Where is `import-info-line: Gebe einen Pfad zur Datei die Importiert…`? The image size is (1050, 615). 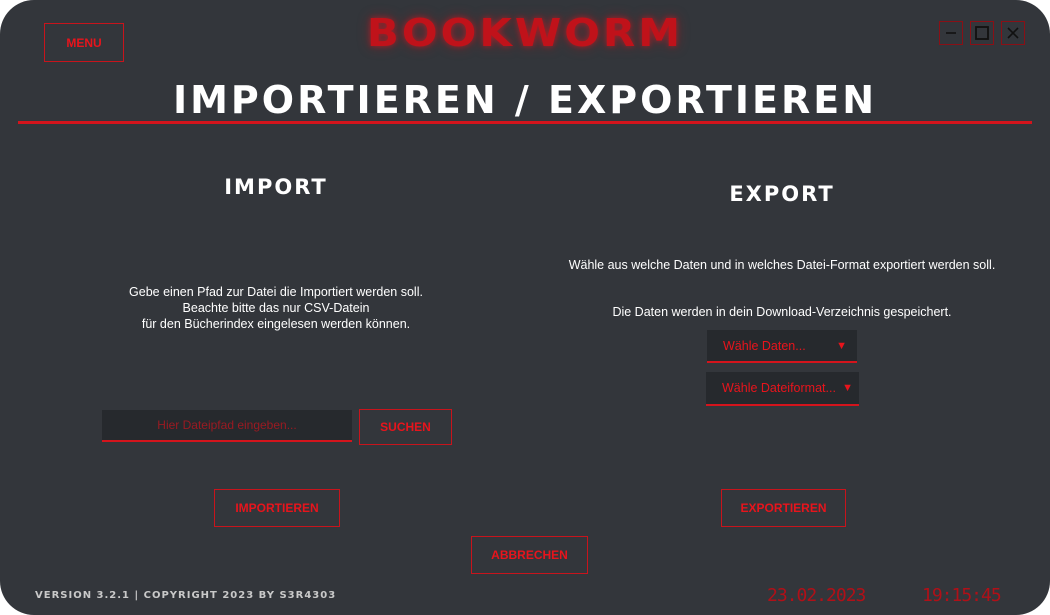
import-info-line: Gebe einen Pfad zur Datei die Importiert… is located at coordinates (276, 292).